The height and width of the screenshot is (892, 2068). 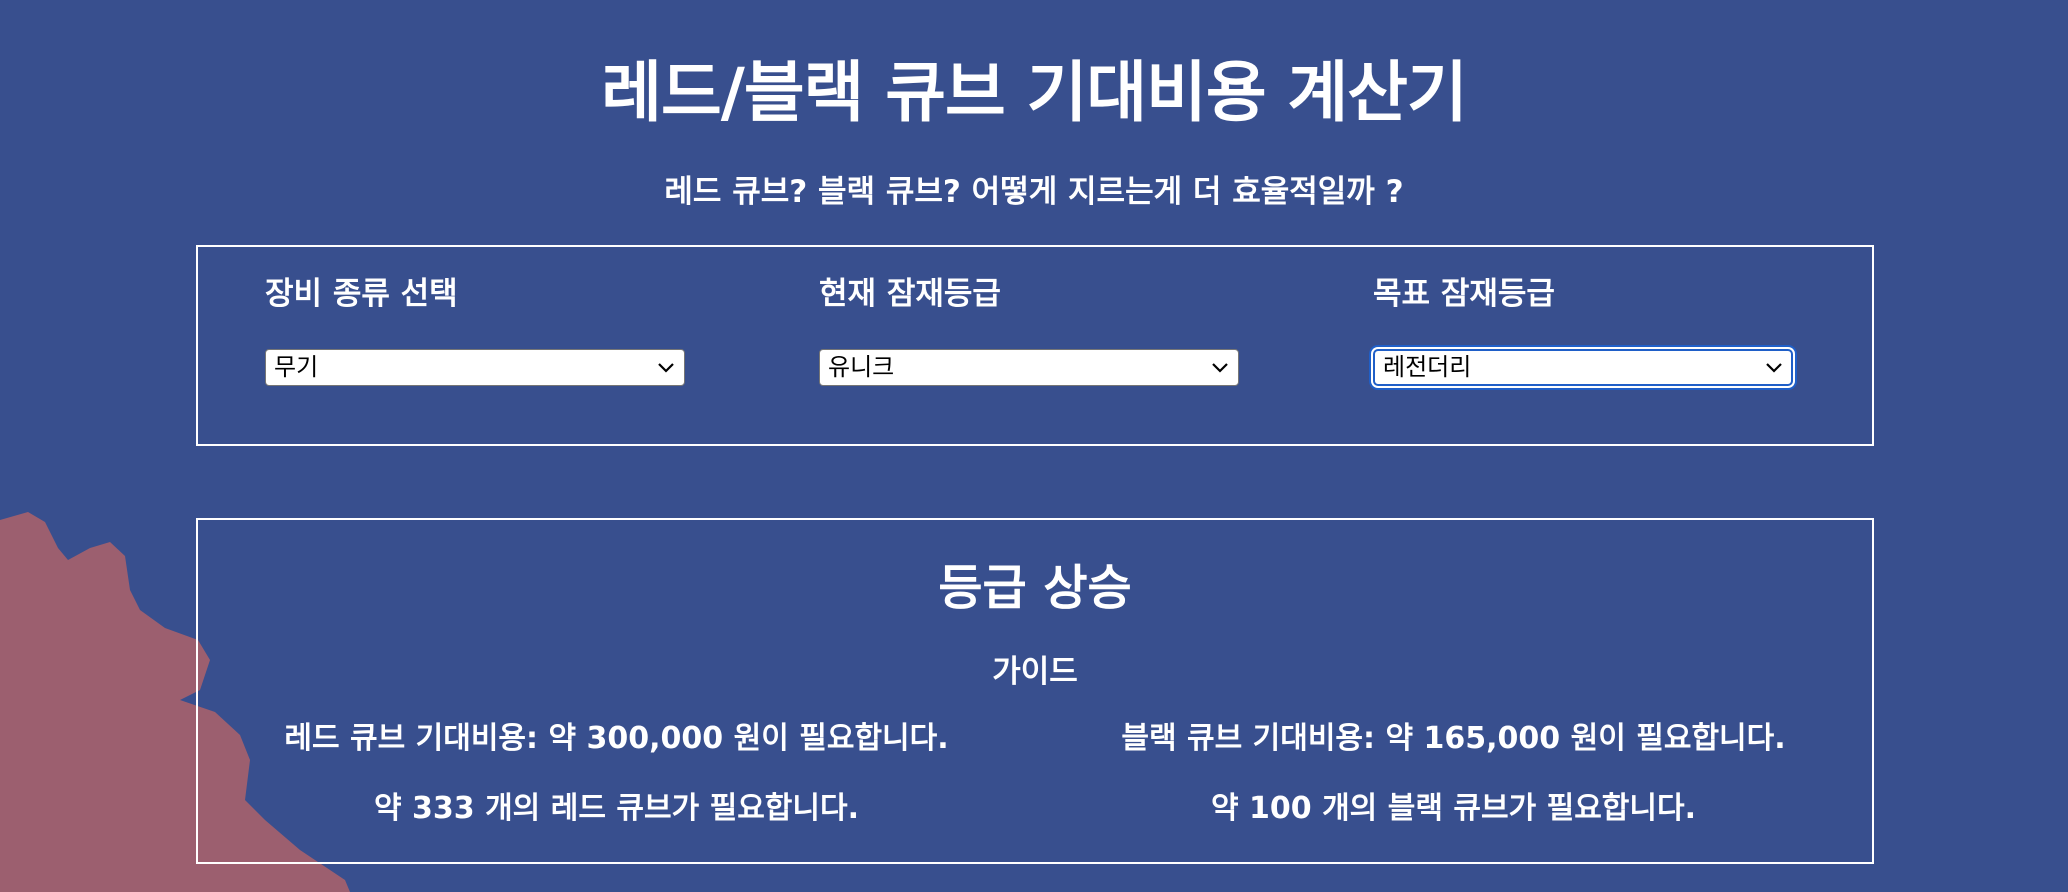 I want to click on equipment-select-label: 장비 종류 선택, so click(x=361, y=294).